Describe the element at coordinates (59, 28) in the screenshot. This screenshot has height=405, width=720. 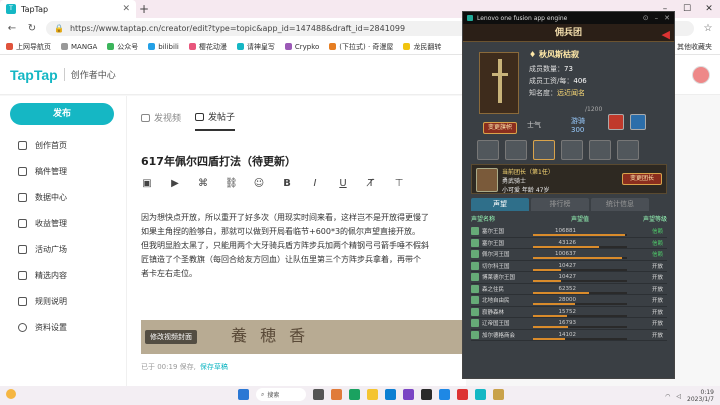
I see `lock-icon: 🔒` at that location.